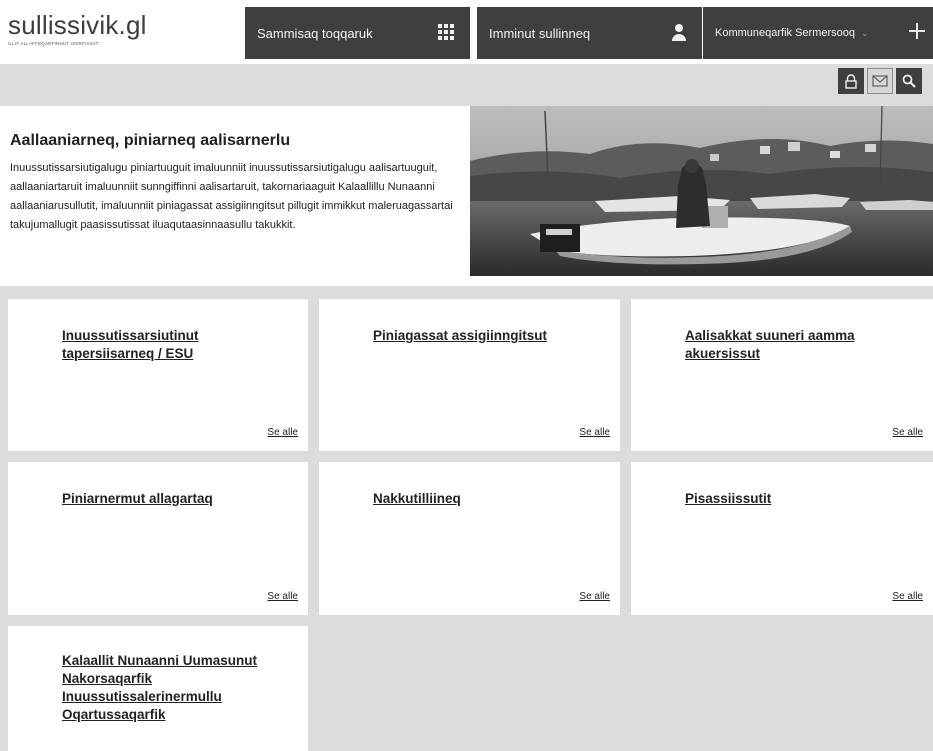 The image size is (933, 751). Describe the element at coordinates (909, 81) in the screenshot. I see `search-icon` at that location.